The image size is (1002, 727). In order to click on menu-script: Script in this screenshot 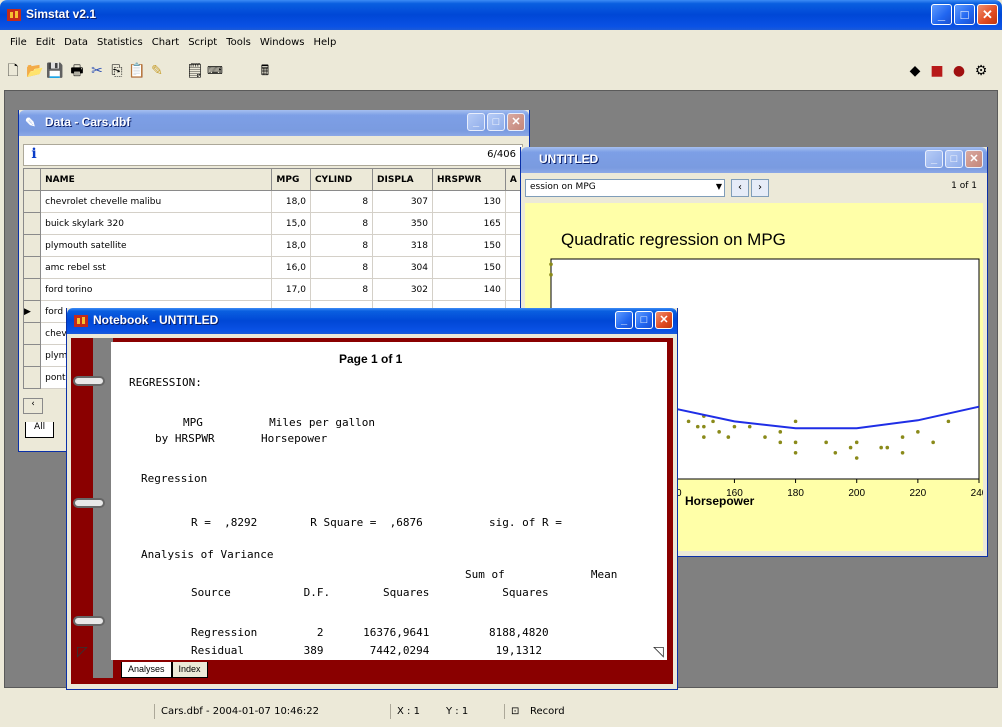, I will do `click(203, 44)`.